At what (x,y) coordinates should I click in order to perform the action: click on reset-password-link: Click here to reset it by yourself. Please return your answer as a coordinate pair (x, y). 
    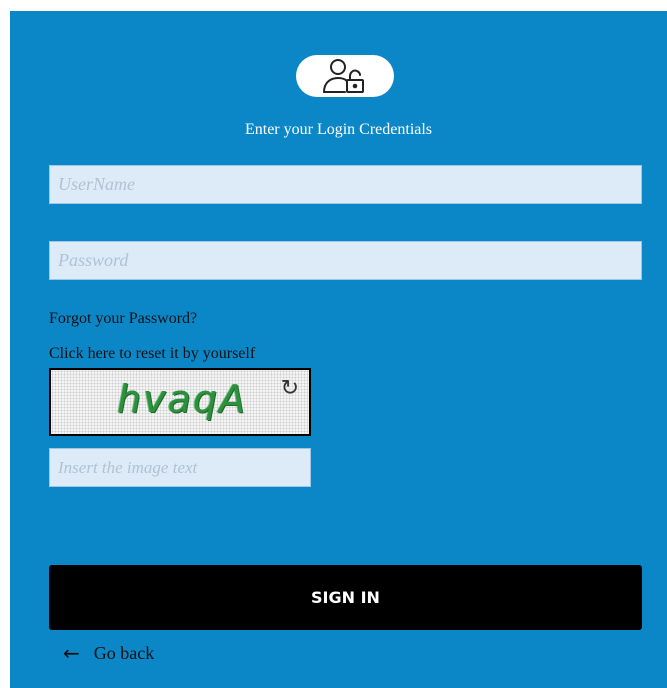
    Looking at the image, I should click on (152, 354).